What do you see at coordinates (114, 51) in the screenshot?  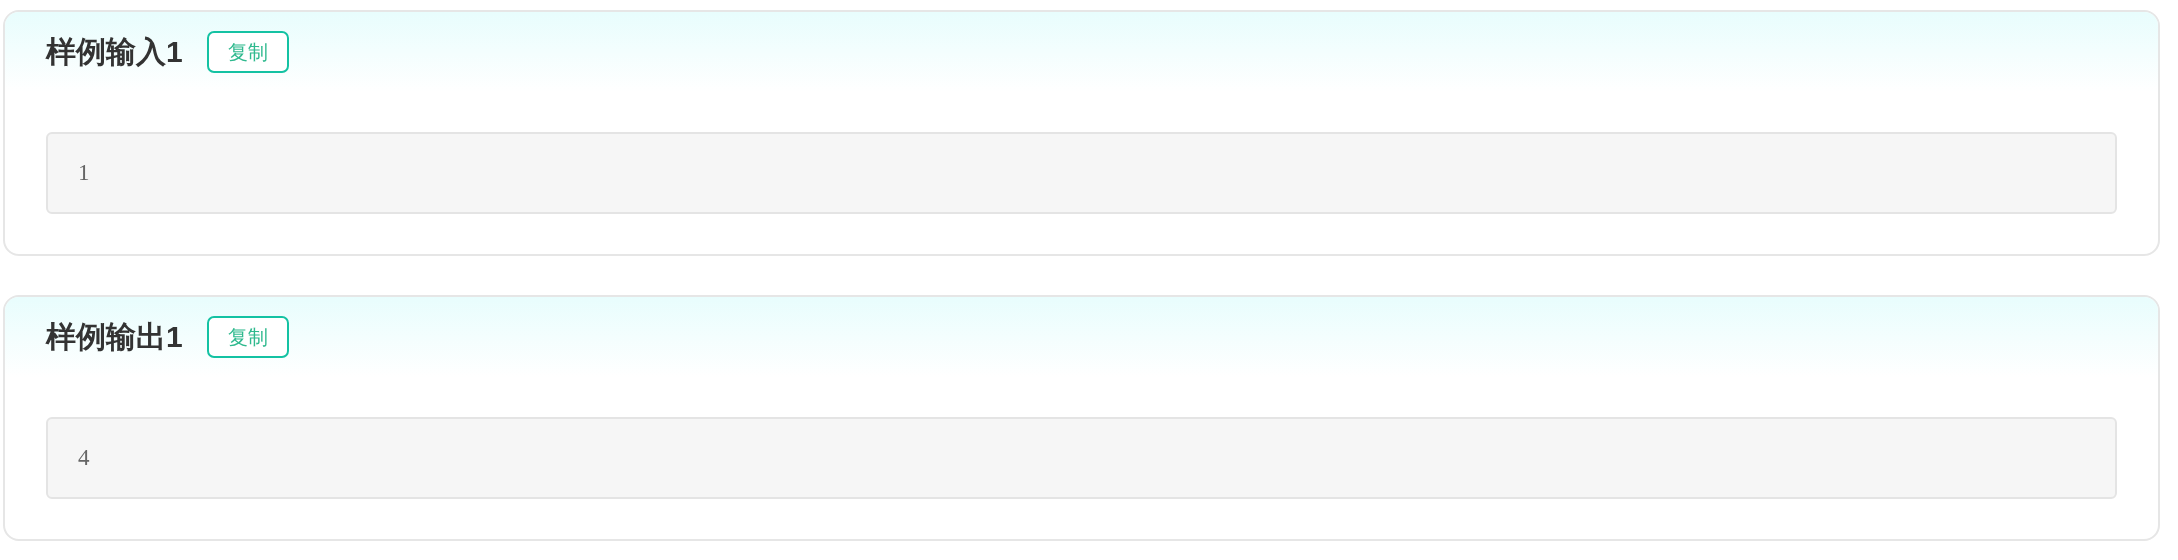 I see `sample-title: 样例输入1` at bounding box center [114, 51].